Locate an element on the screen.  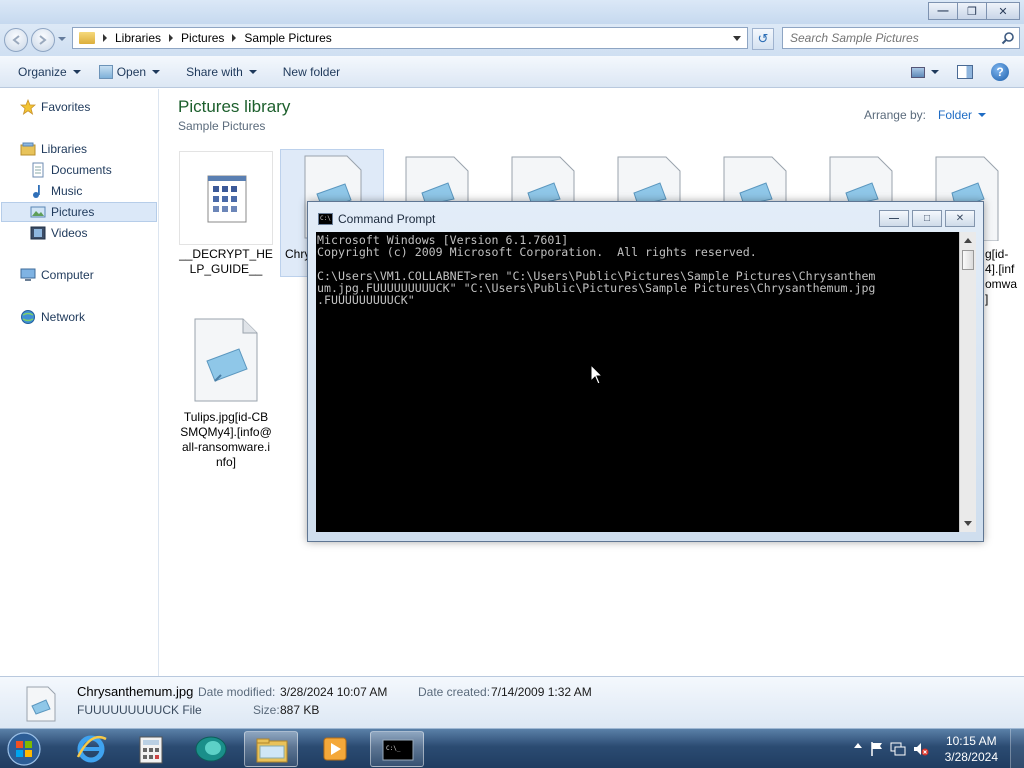
size-value: 887 KB is located at coordinates (300, 710).